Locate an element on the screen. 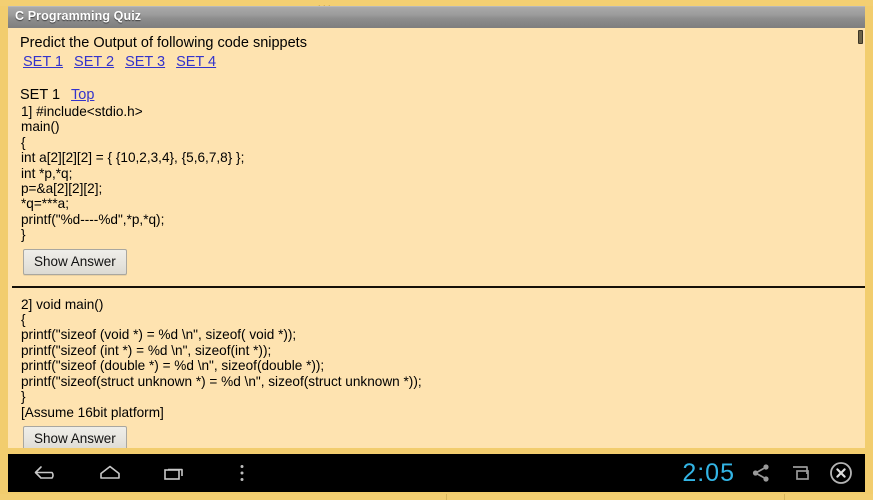 The height and width of the screenshot is (500, 873). close-circle-icon is located at coordinates (841, 473).